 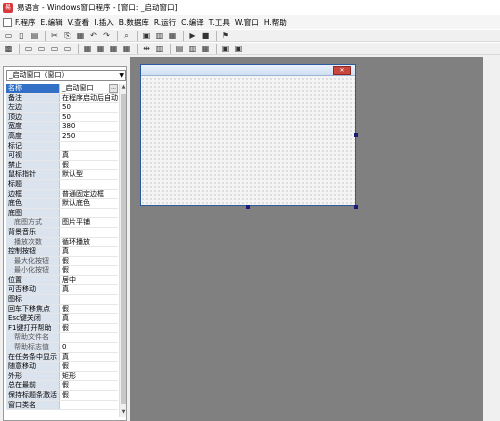 What do you see at coordinates (89, 242) in the screenshot?
I see `property-value: 循环播放` at bounding box center [89, 242].